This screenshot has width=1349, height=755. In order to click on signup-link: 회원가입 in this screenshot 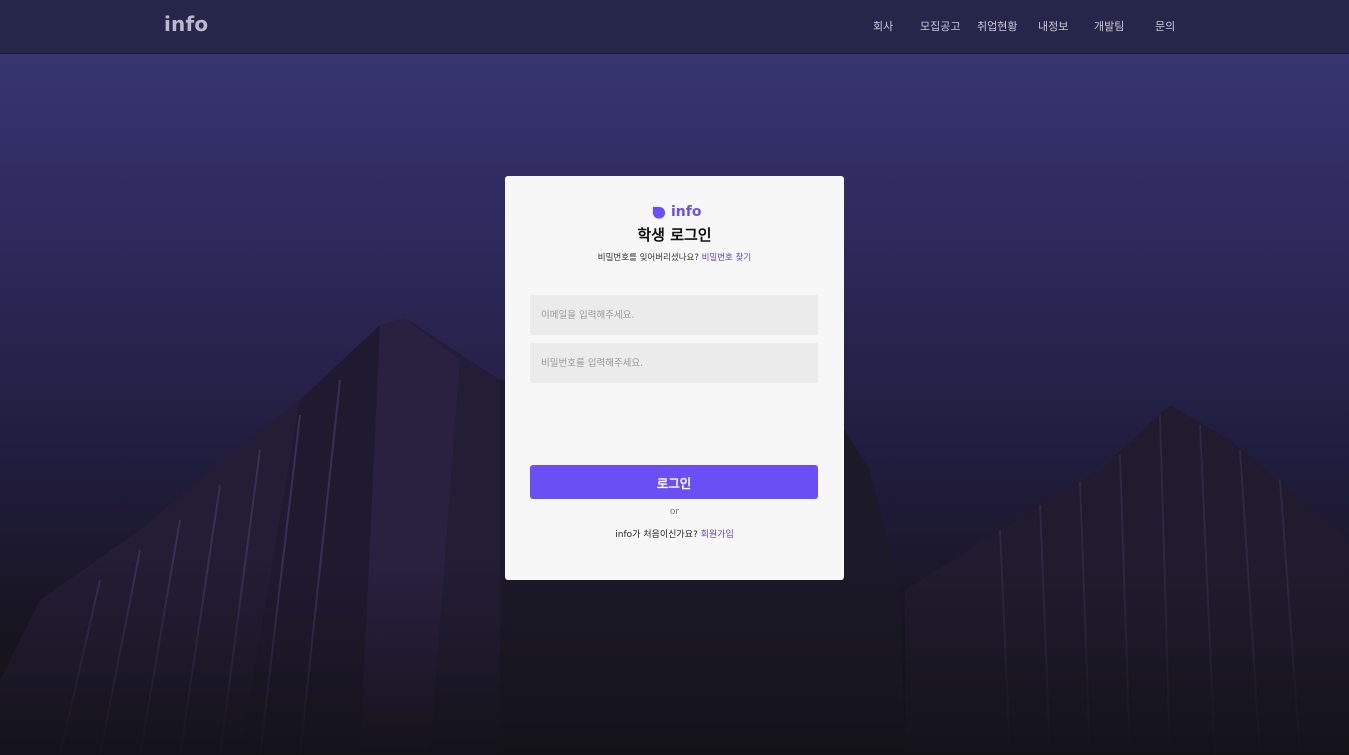, I will do `click(717, 535)`.